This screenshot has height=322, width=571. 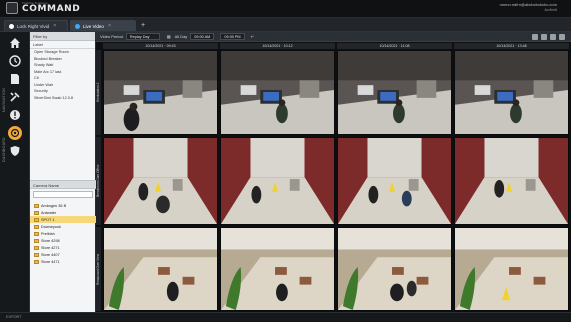 I want to click on layout-controls, so click(x=547, y=37).